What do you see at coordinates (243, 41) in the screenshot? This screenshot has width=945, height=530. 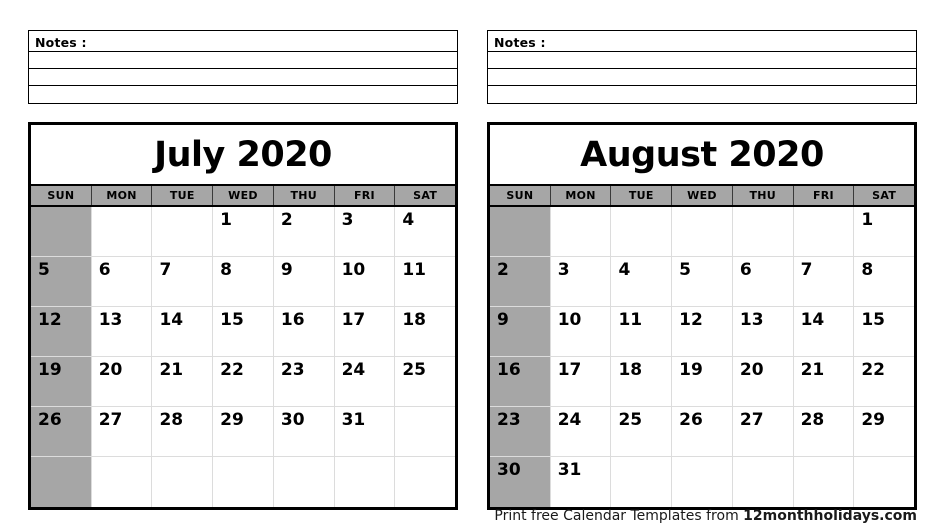 I see `notes-header-july: Notes :` at bounding box center [243, 41].